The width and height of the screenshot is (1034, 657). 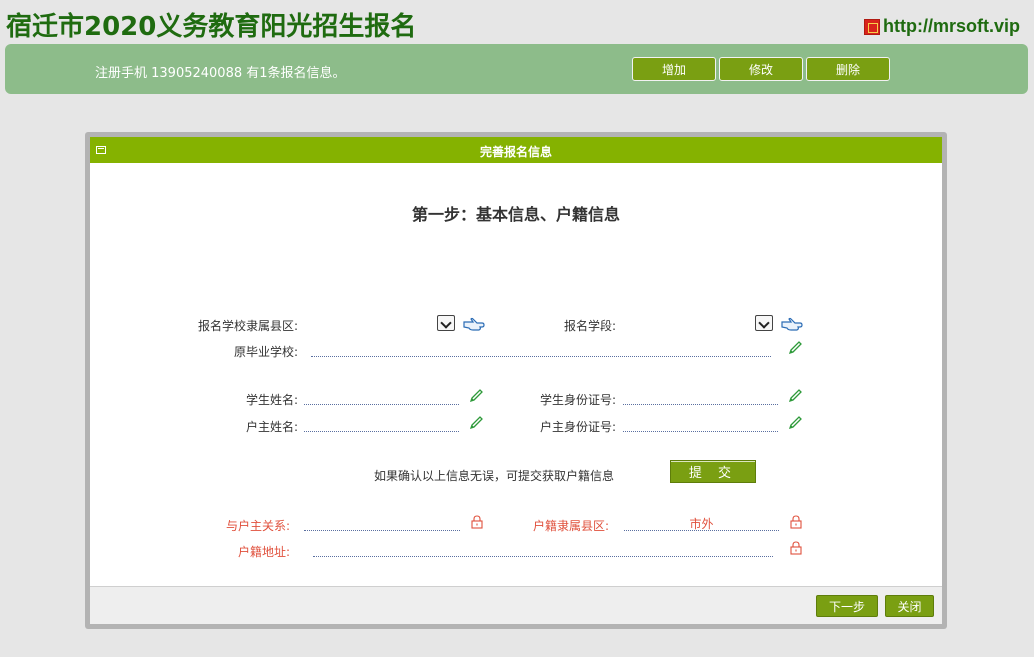 I want to click on submit-note: 如果确认以上信息无误，可提交获取户籍信息, so click(x=494, y=476).